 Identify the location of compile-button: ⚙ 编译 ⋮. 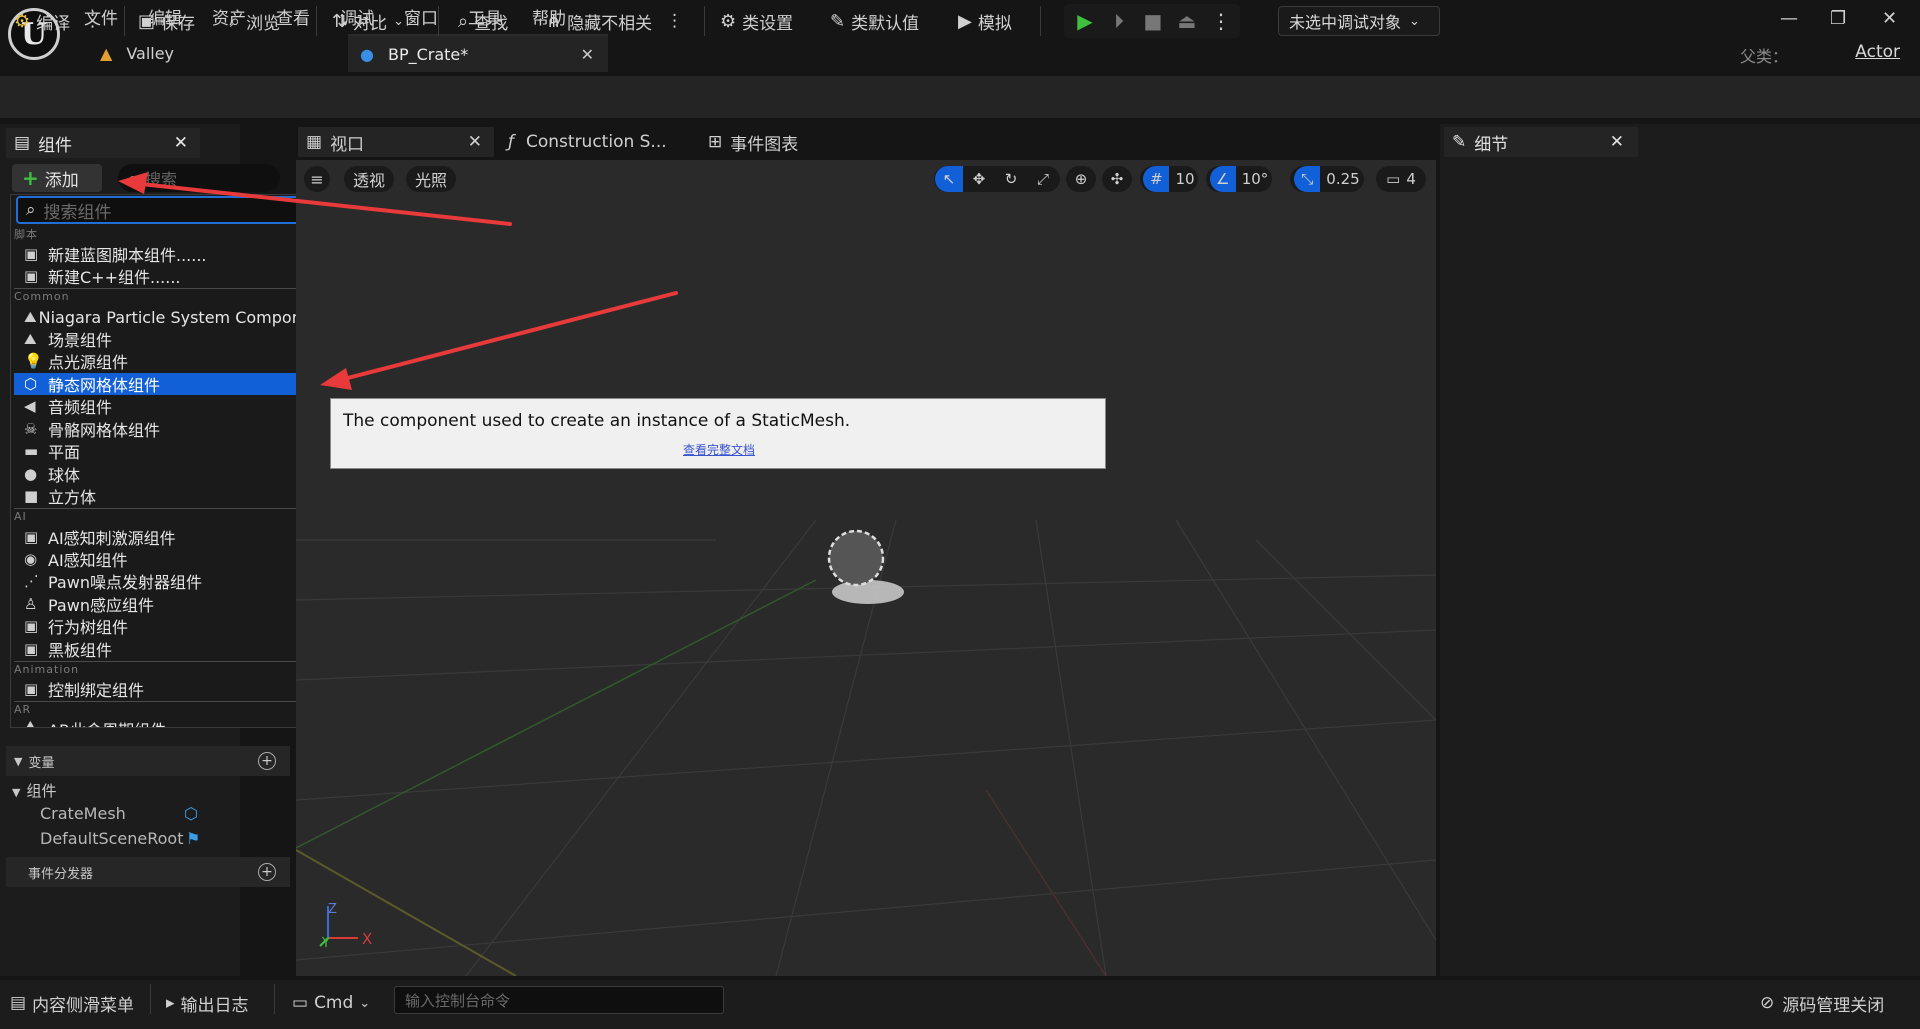
(57, 21).